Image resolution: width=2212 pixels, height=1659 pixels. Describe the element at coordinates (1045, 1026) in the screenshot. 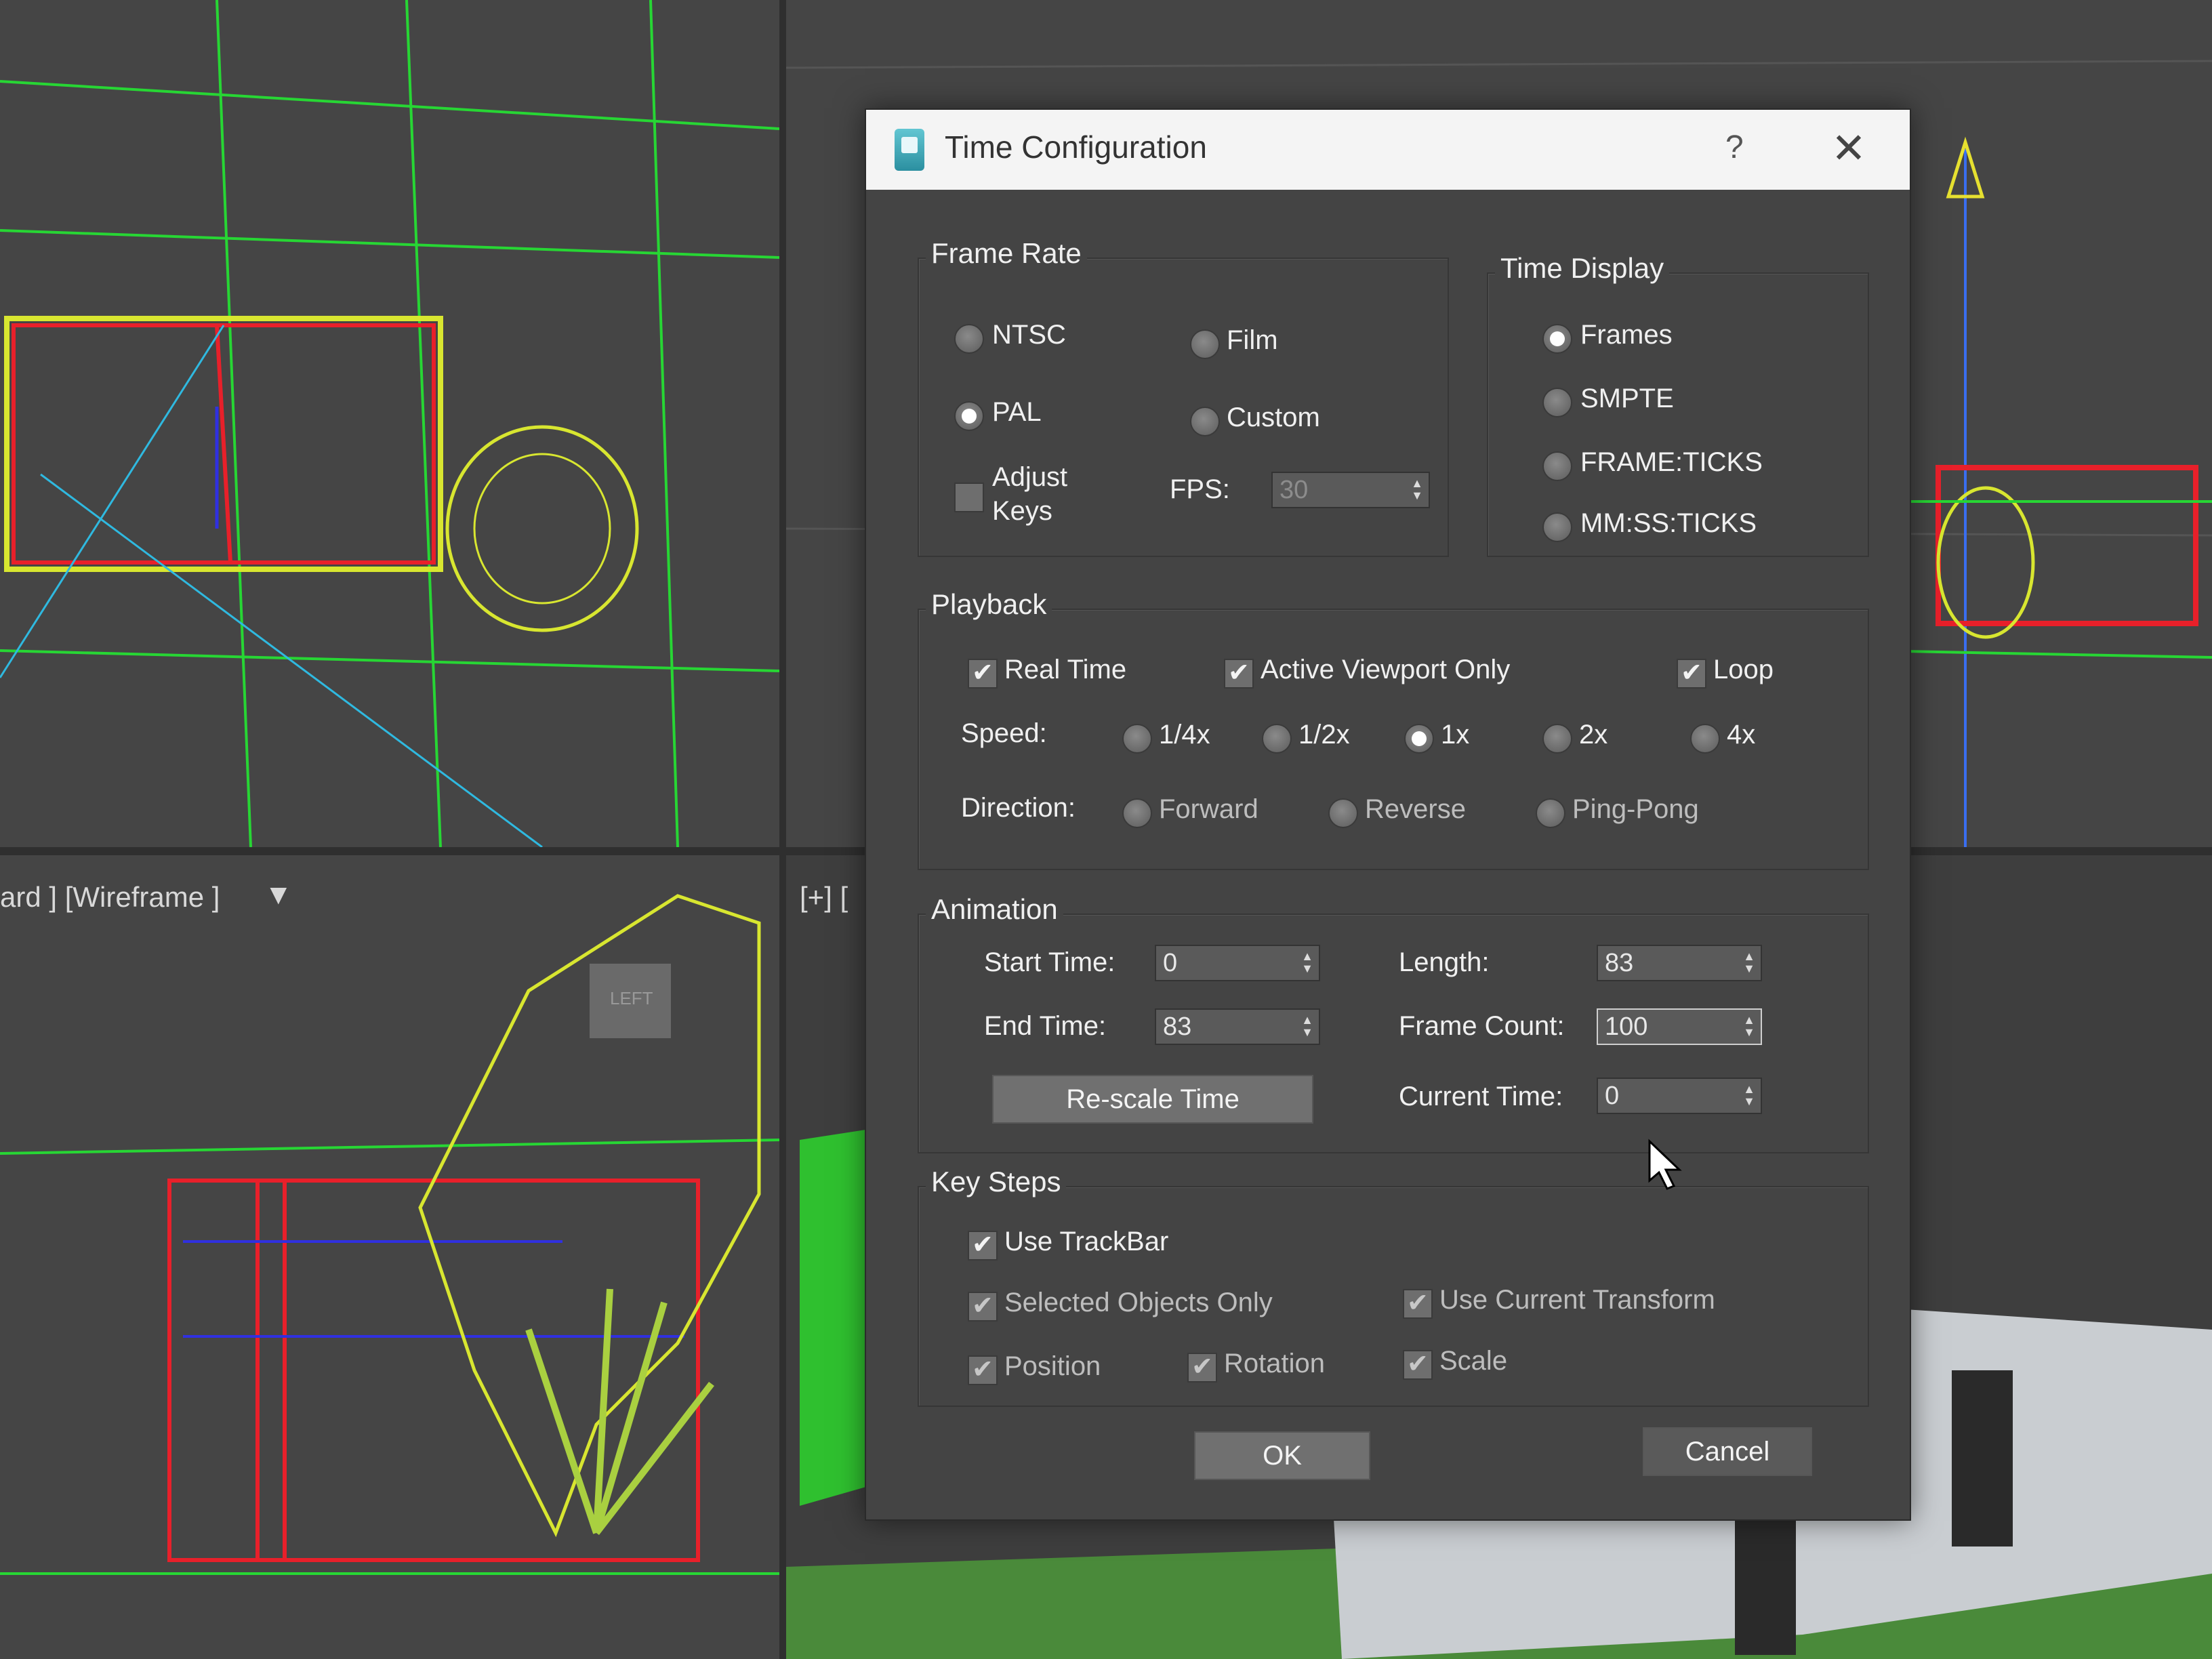

I see `end-time-label: End Time:` at that location.